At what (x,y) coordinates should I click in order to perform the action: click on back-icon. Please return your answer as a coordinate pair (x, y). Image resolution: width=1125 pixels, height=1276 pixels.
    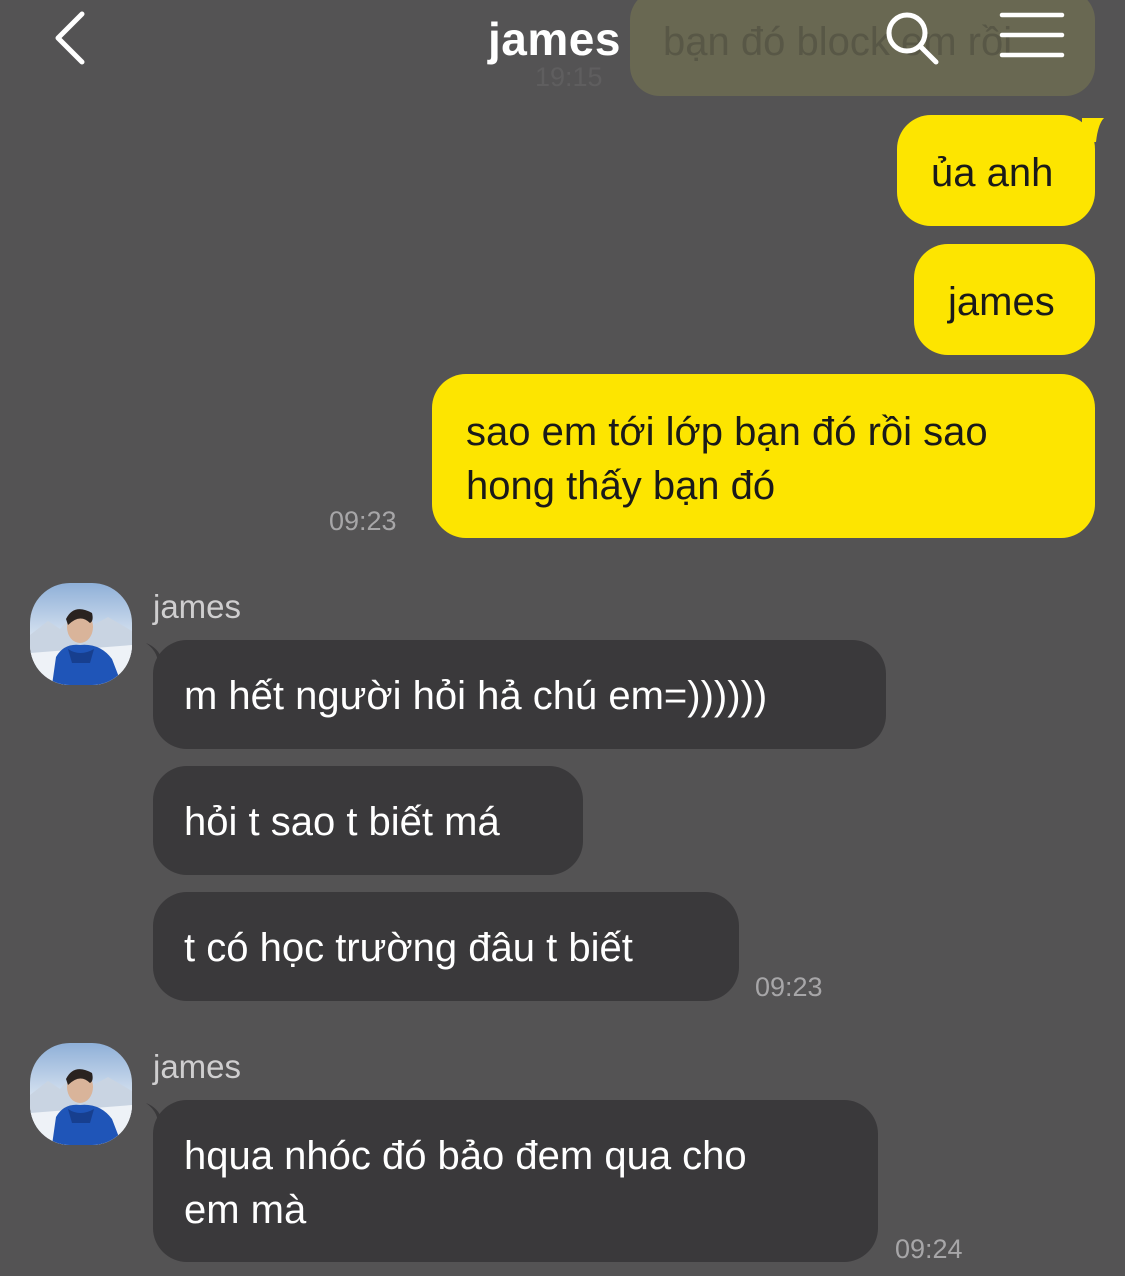
    Looking at the image, I should click on (73, 38).